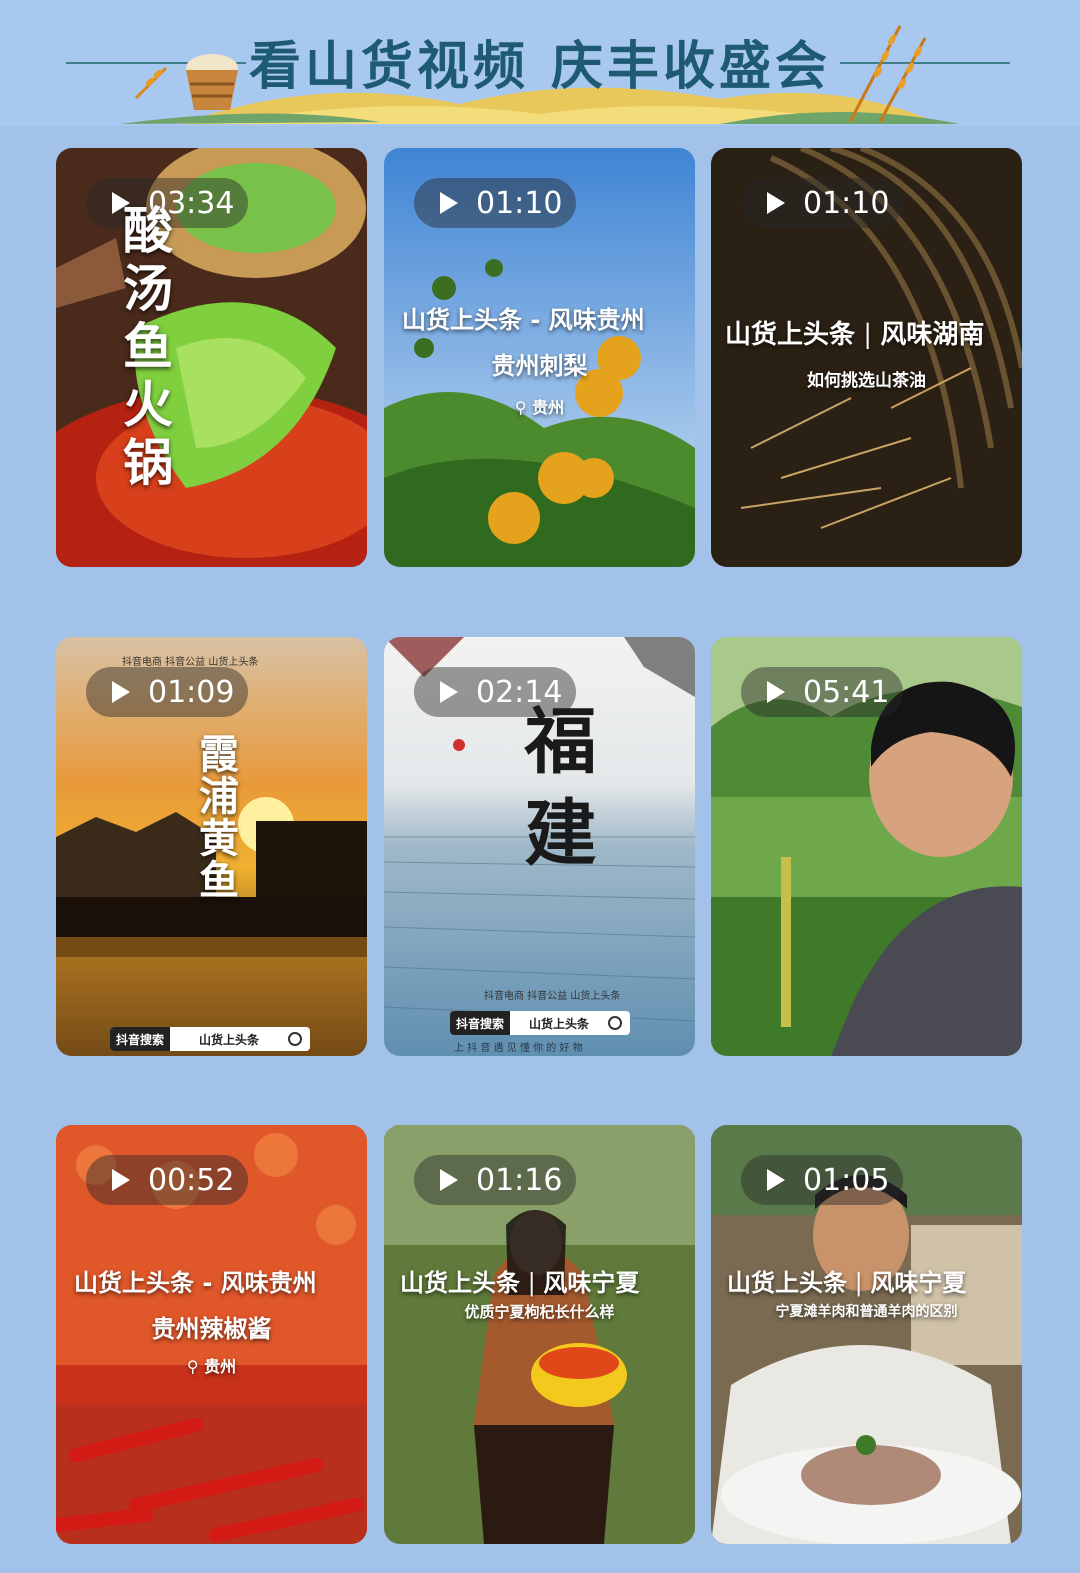  What do you see at coordinates (191, 692) in the screenshot?
I see `video-duration: 01:09` at bounding box center [191, 692].